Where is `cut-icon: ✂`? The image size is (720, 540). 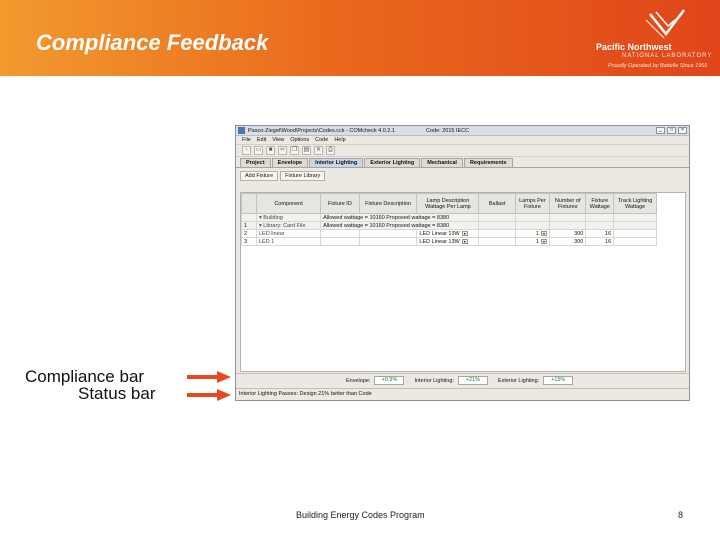 cut-icon: ✂ is located at coordinates (282, 150).